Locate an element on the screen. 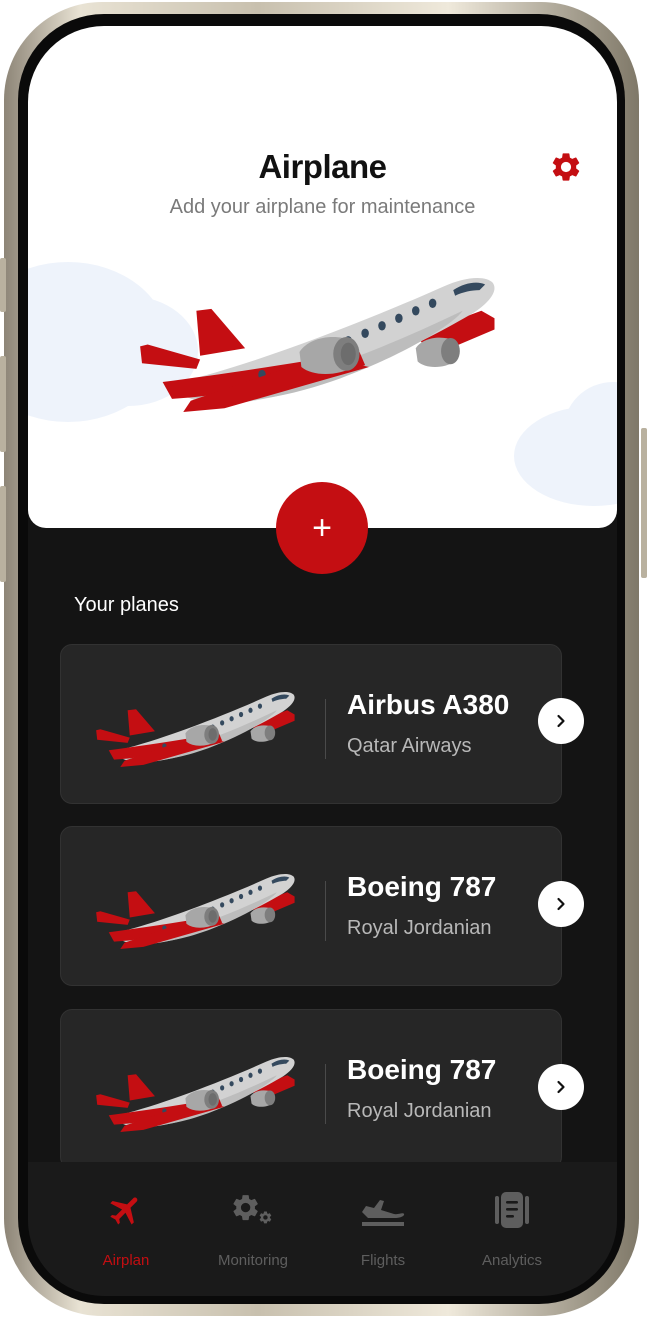 The image size is (647, 1321). nav-item-flights: Flights is located at coordinates (383, 1229).